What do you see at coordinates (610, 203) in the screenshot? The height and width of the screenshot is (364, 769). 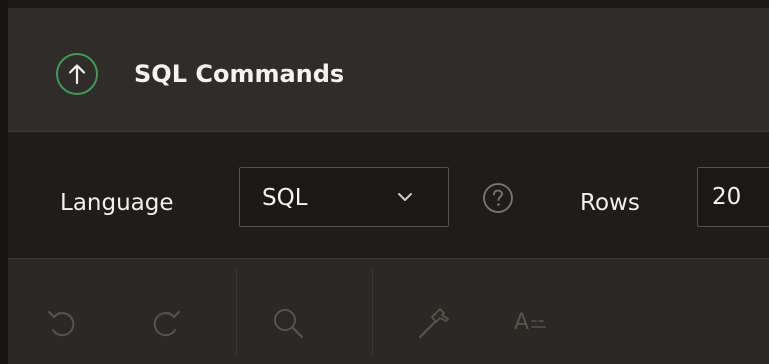 I see `rows-label: Rows` at bounding box center [610, 203].